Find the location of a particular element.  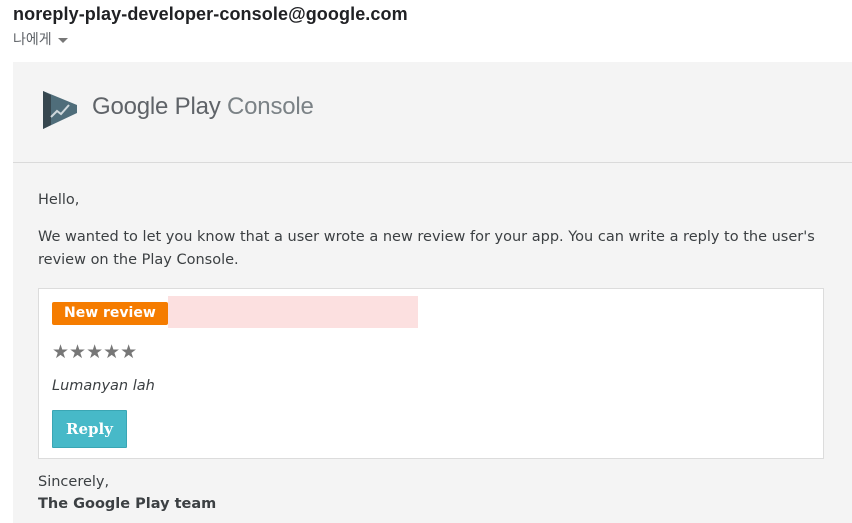

logo-text: Google Play Console is located at coordinates (203, 107).